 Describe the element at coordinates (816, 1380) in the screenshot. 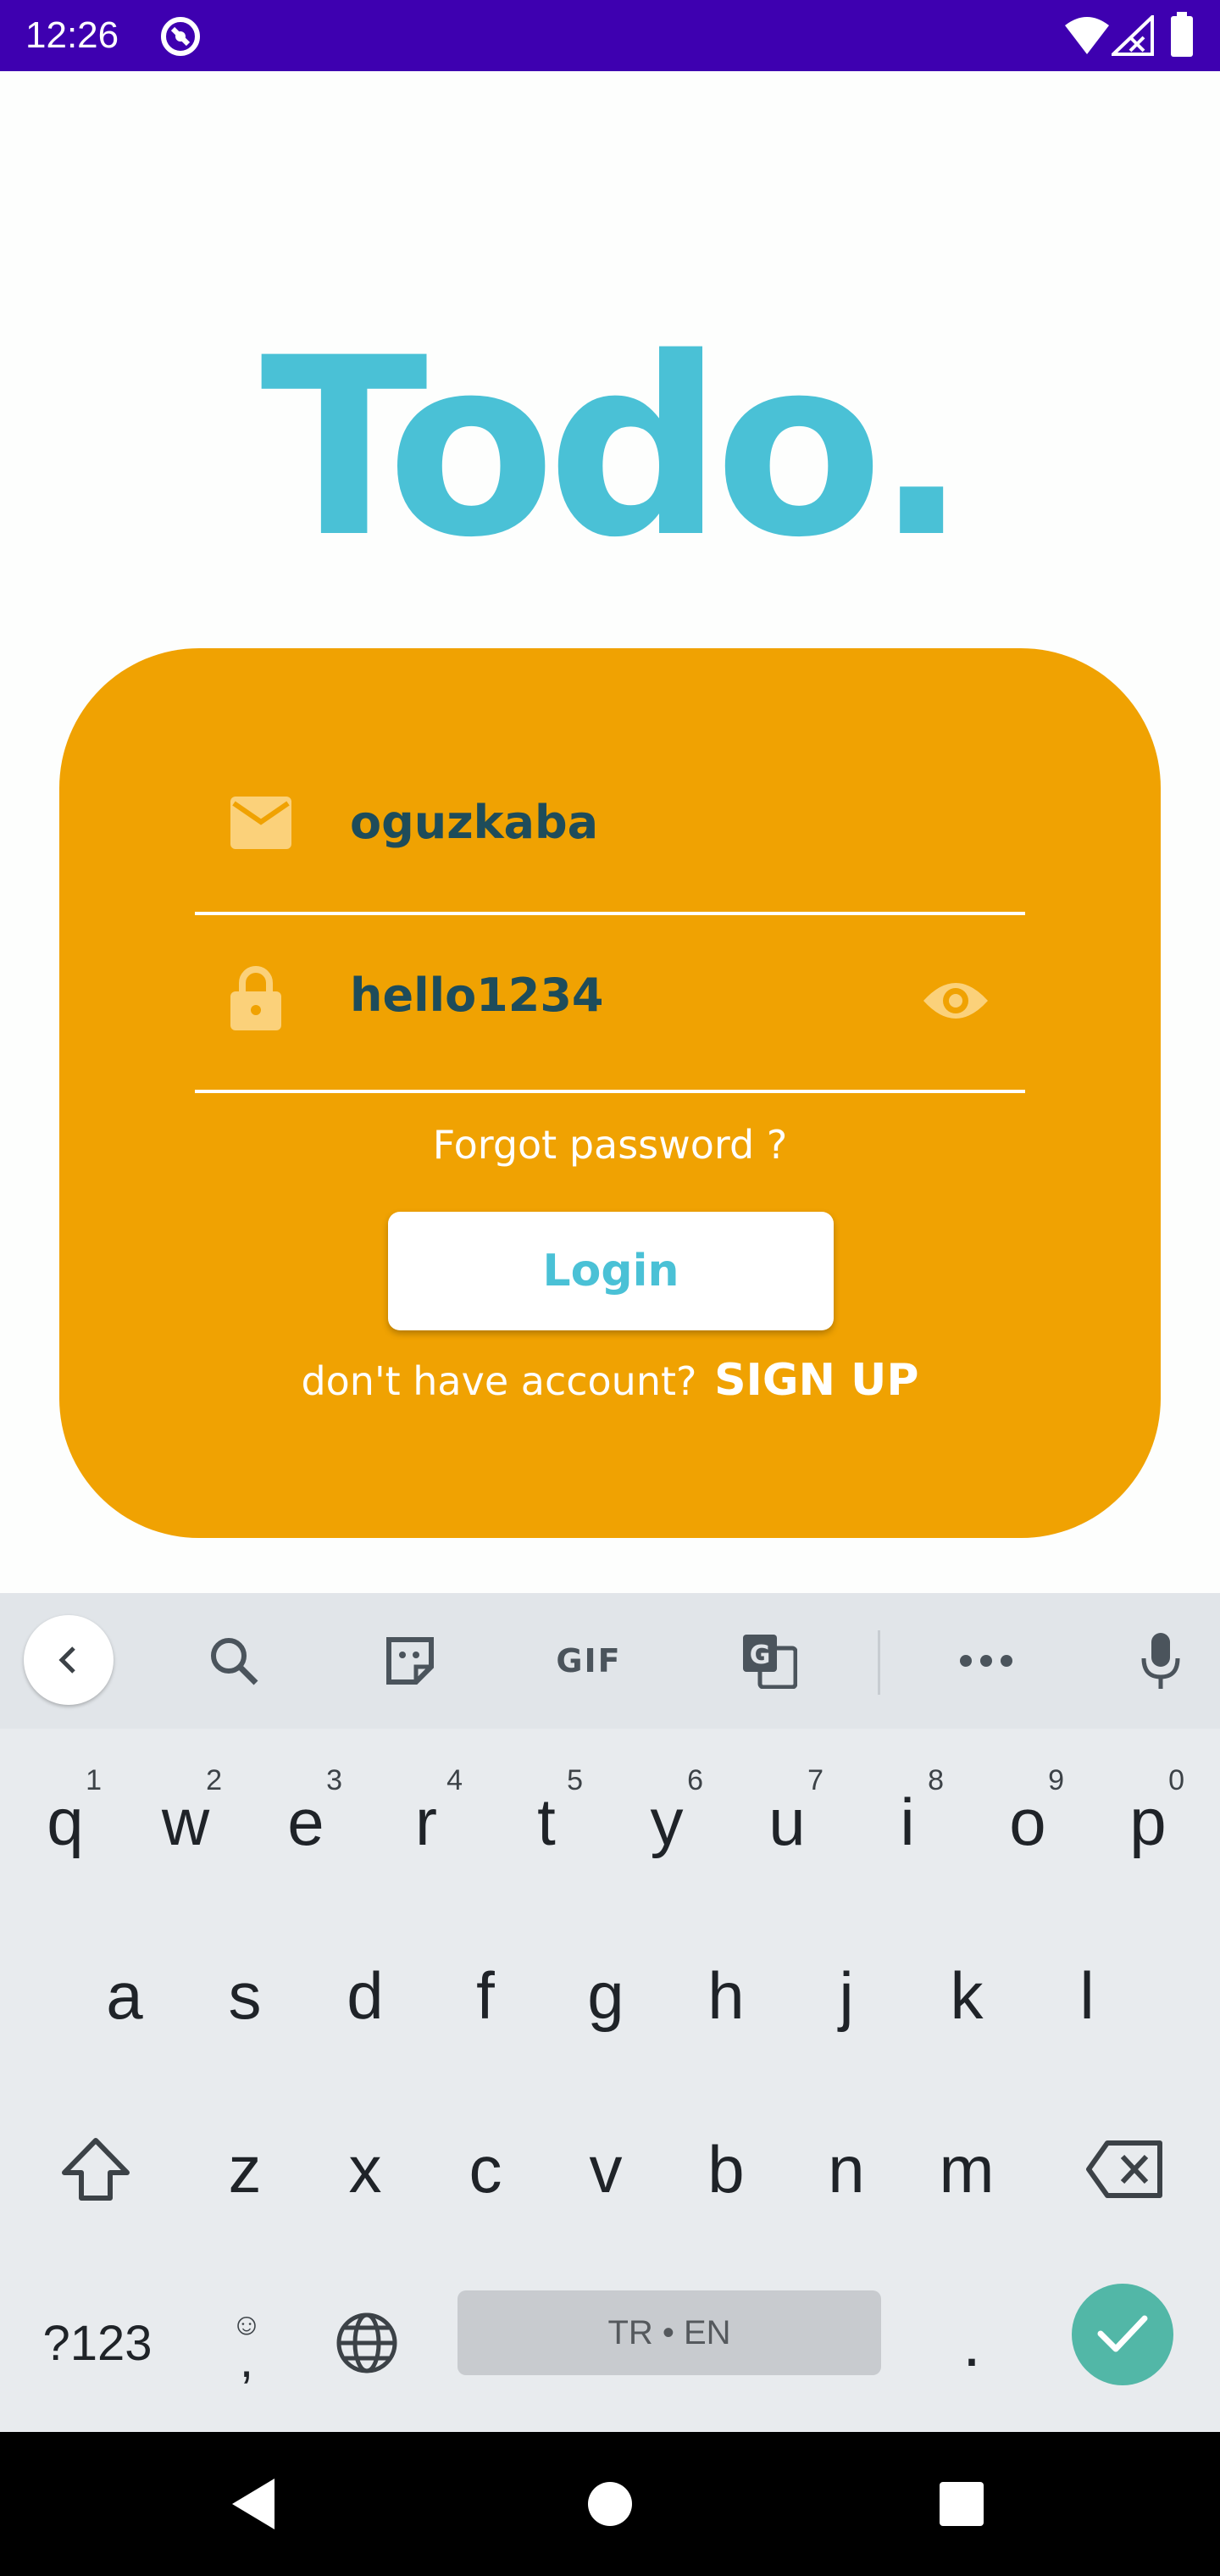

I see `signup-link: SIGN UP` at that location.